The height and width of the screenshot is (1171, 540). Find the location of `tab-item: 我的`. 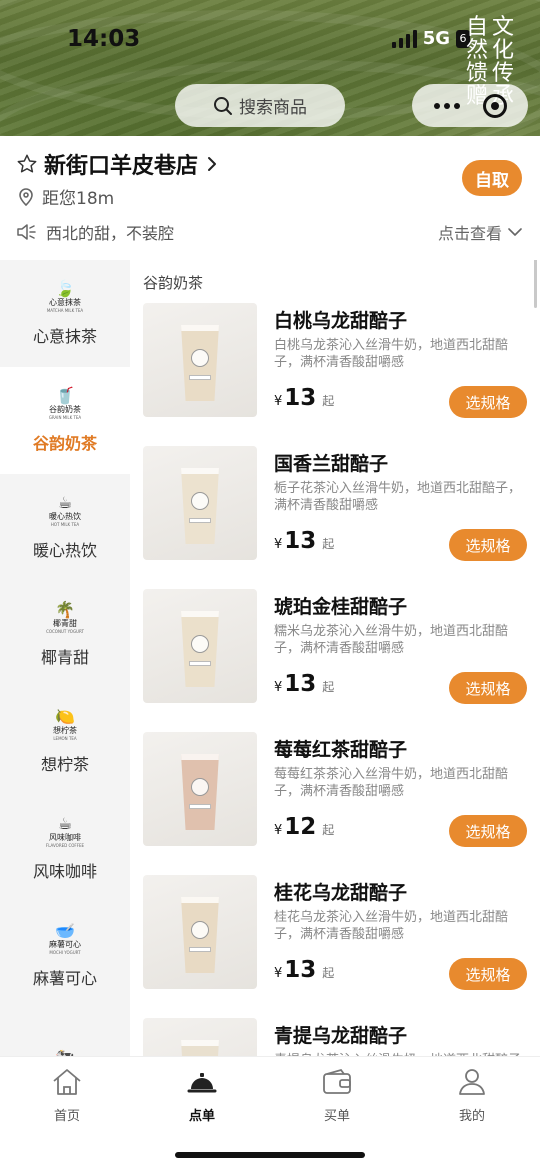

tab-item: 我的 is located at coordinates (472, 1095).